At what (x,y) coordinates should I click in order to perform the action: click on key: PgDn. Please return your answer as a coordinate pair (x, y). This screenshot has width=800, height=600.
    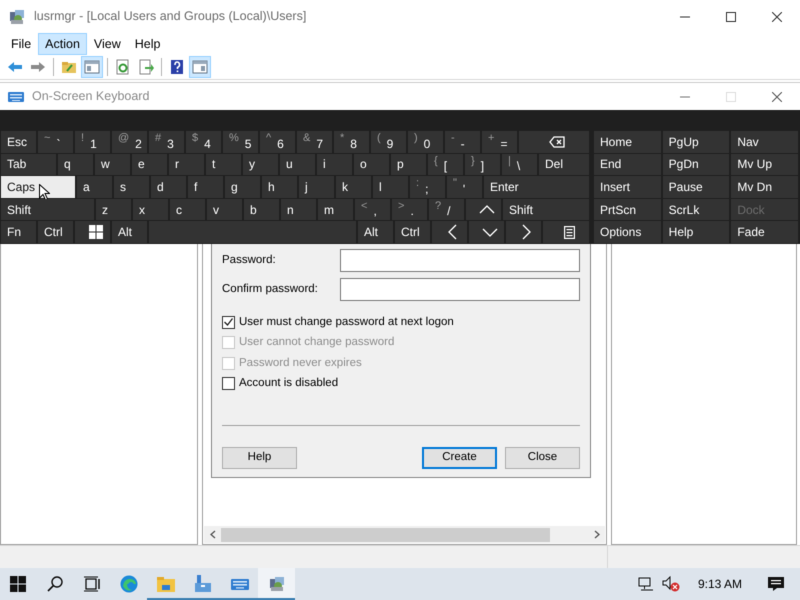
    Looking at the image, I should click on (696, 165).